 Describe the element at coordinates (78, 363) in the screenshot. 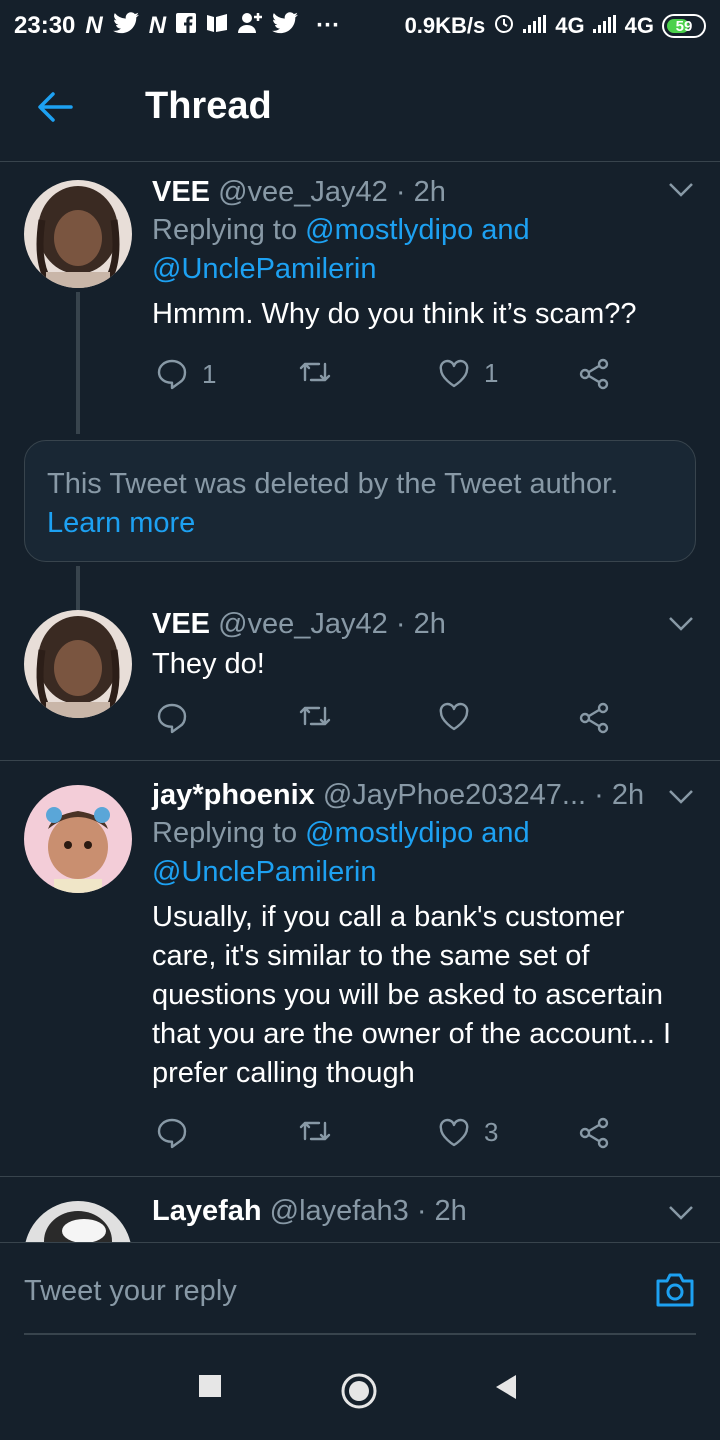

I see `thread-line` at that location.